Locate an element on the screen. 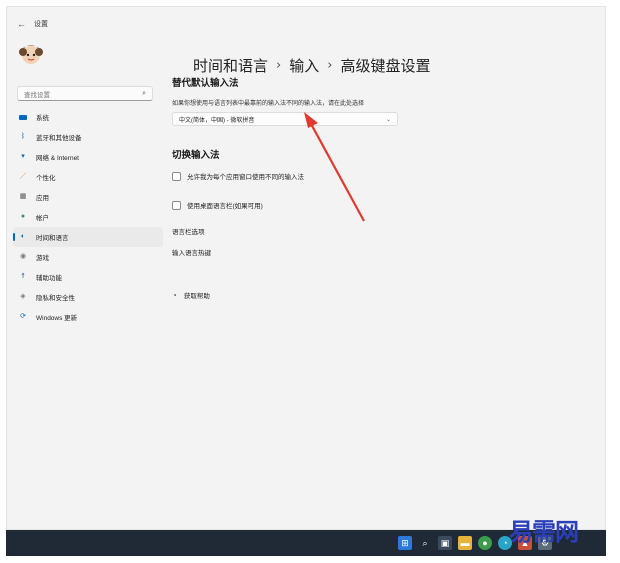 The height and width of the screenshot is (563, 620). sidebar-item-apps: ▦ 应用 is located at coordinates (88, 197).